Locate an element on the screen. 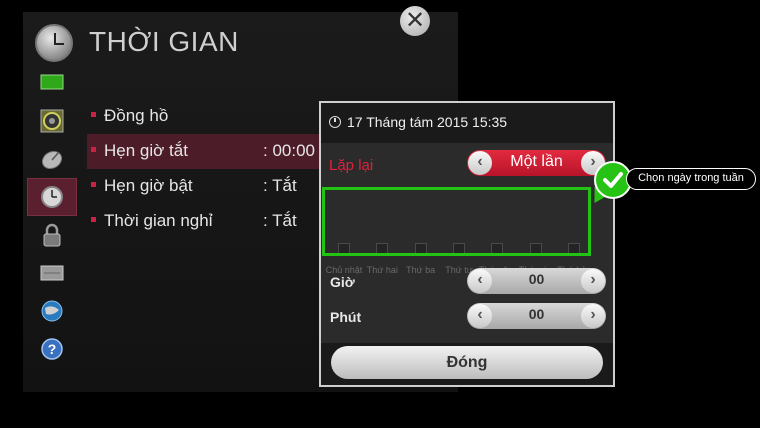 The width and height of the screenshot is (760, 428). speaker-icon is located at coordinates (52, 121).